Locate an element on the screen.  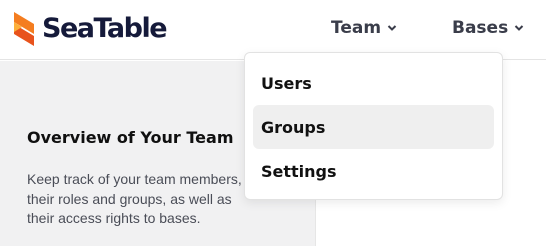
logo-text: SeaTable is located at coordinates (105, 28).